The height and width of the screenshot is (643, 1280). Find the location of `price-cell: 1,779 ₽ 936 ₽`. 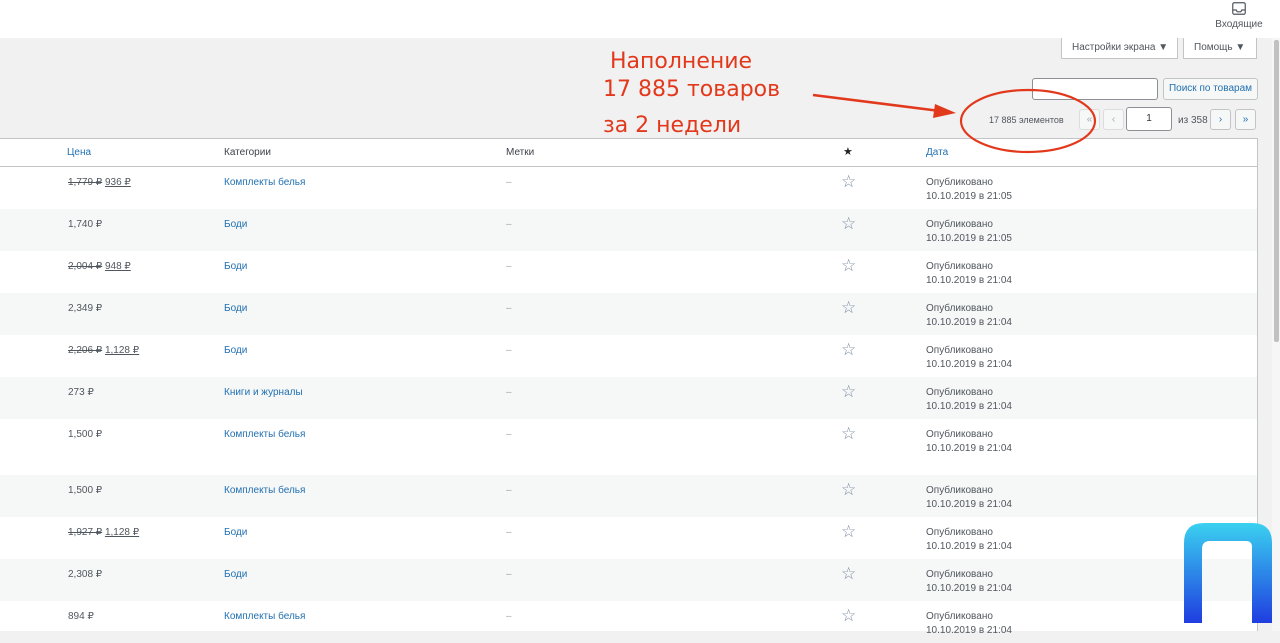

price-cell: 1,779 ₽ 936 ₽ is located at coordinates (99, 183).